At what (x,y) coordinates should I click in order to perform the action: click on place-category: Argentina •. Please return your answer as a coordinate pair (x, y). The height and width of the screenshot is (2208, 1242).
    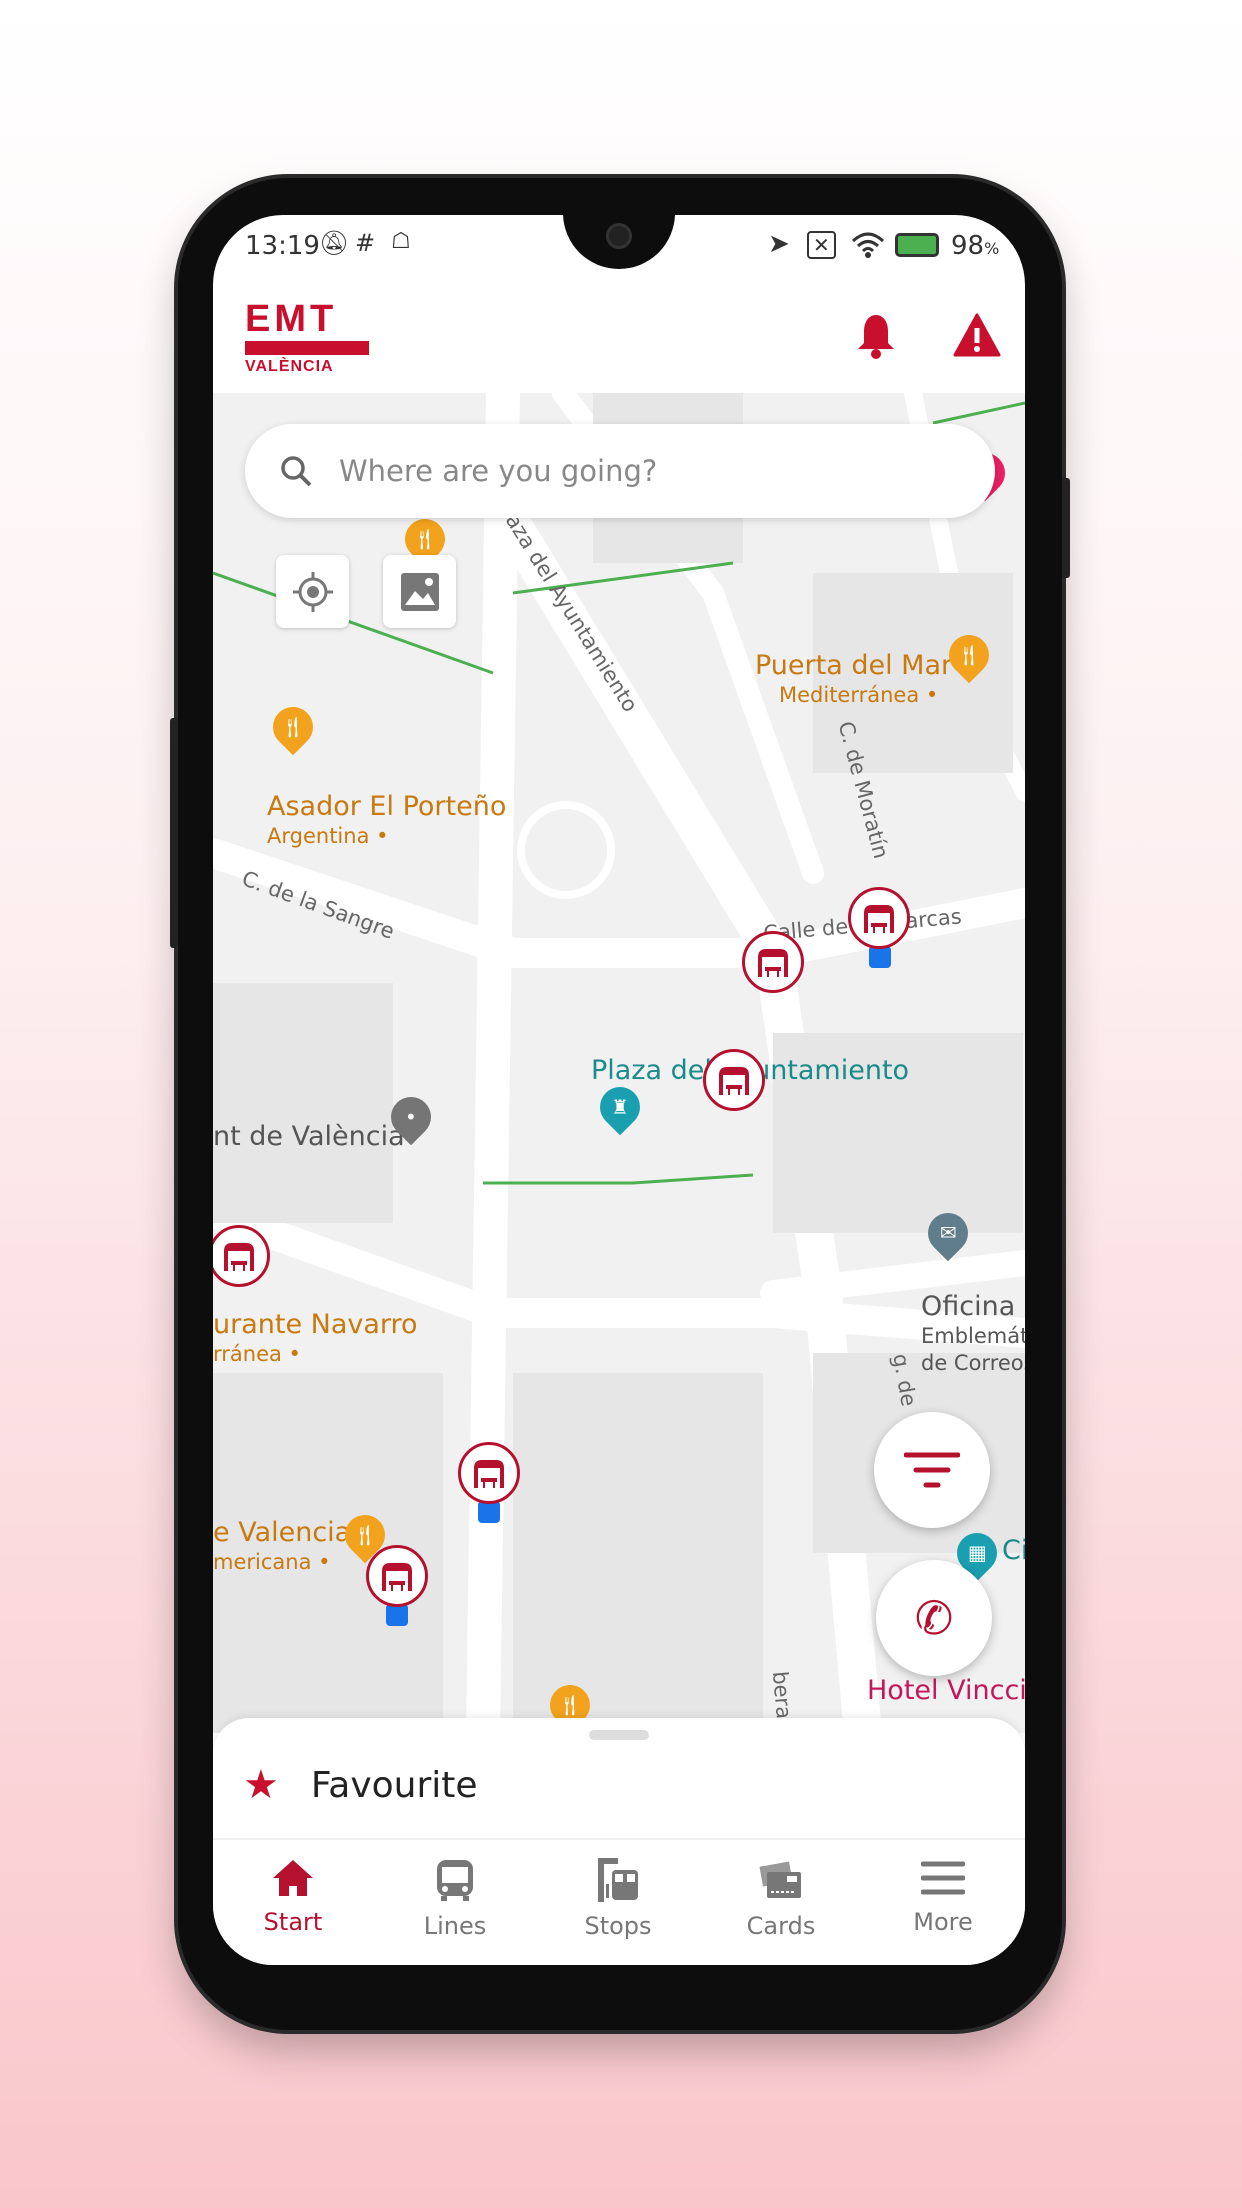
    Looking at the image, I should click on (328, 836).